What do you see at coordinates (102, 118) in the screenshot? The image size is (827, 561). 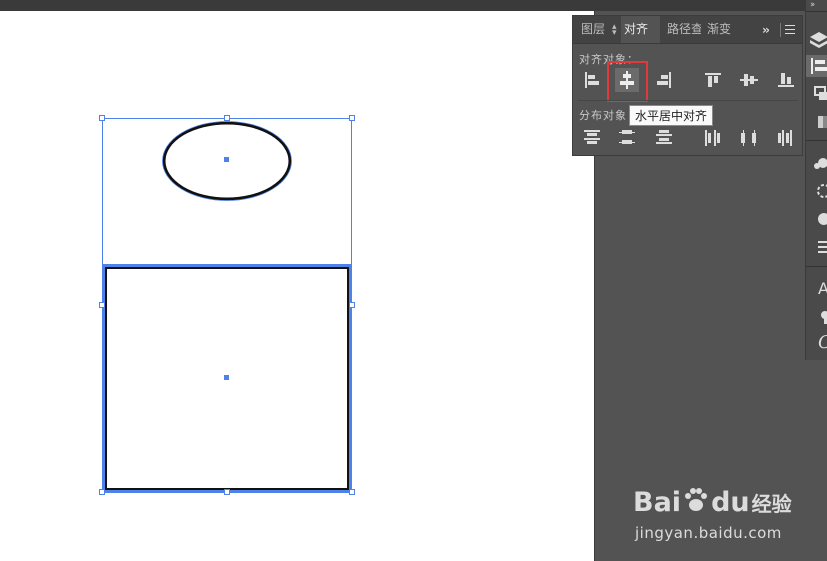 I see `handle-top-left` at bounding box center [102, 118].